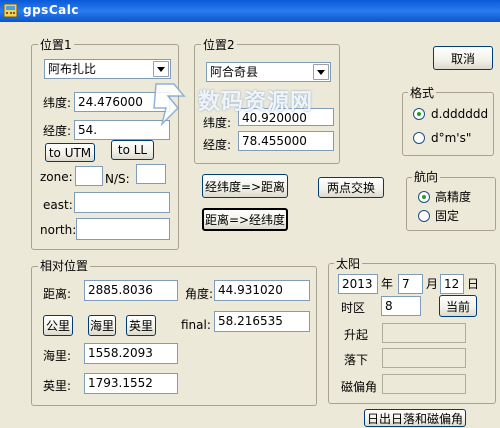  Describe the element at coordinates (410, 284) in the screenshot. I see `month-input: 7` at that location.